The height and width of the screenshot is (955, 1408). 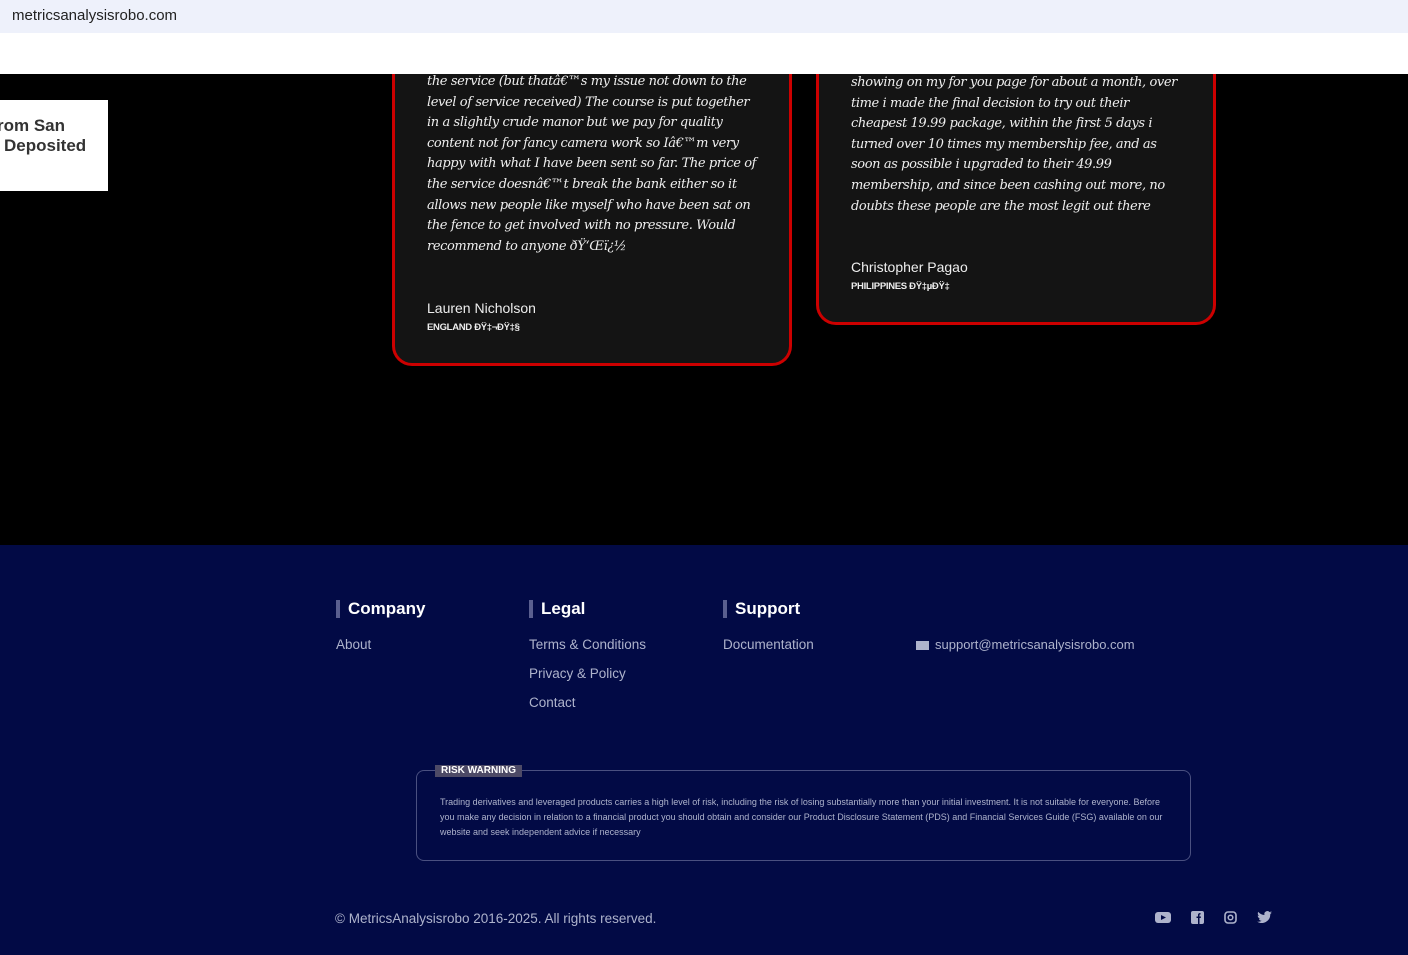 I want to click on footer-heading: Company, so click(x=380, y=609).